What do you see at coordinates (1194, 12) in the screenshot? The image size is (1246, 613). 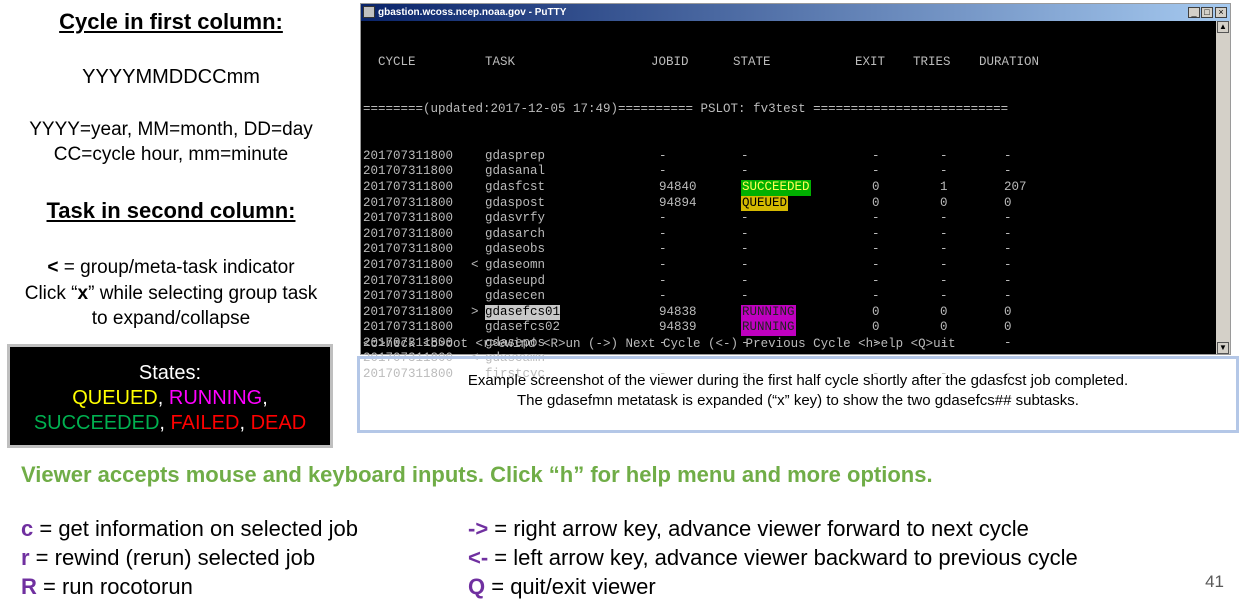 I see `minimize-icon: _` at bounding box center [1194, 12].